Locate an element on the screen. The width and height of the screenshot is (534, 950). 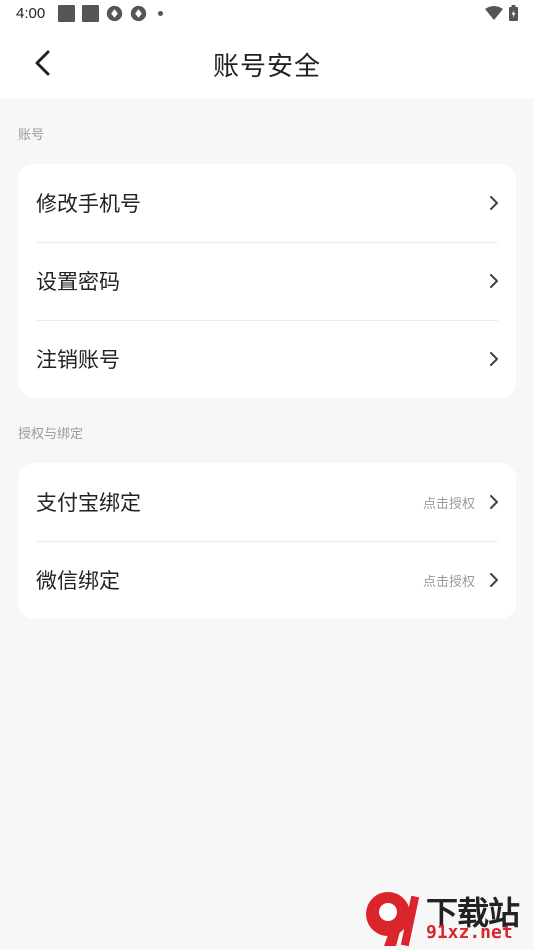
list-item-set-password: 设置密码 is located at coordinates (267, 281).